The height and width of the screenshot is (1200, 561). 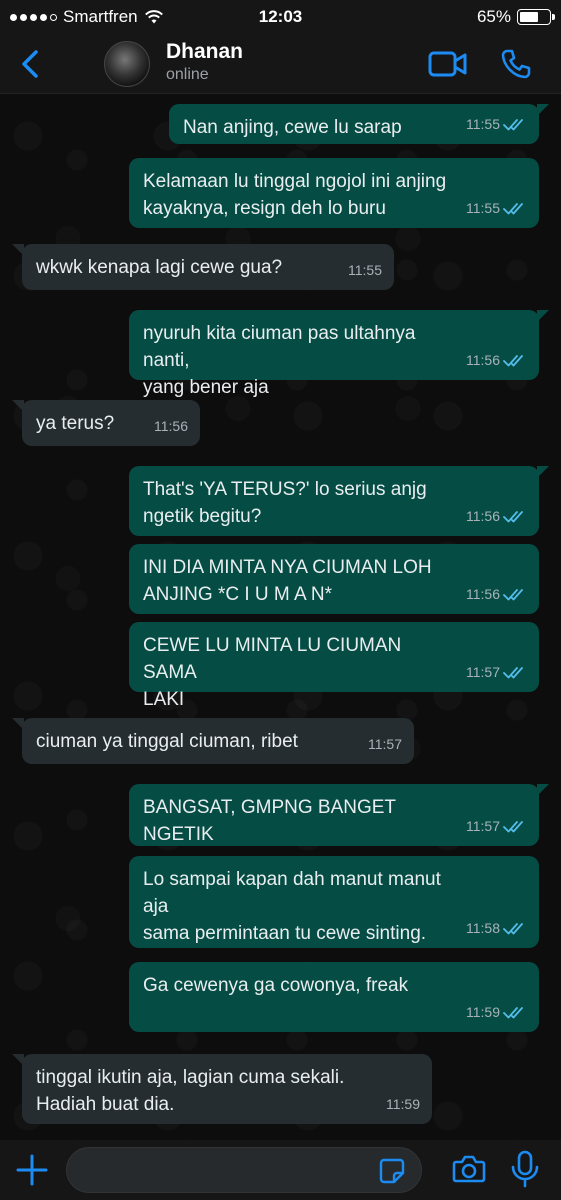 What do you see at coordinates (469, 1169) in the screenshot?
I see `camera-icon` at bounding box center [469, 1169].